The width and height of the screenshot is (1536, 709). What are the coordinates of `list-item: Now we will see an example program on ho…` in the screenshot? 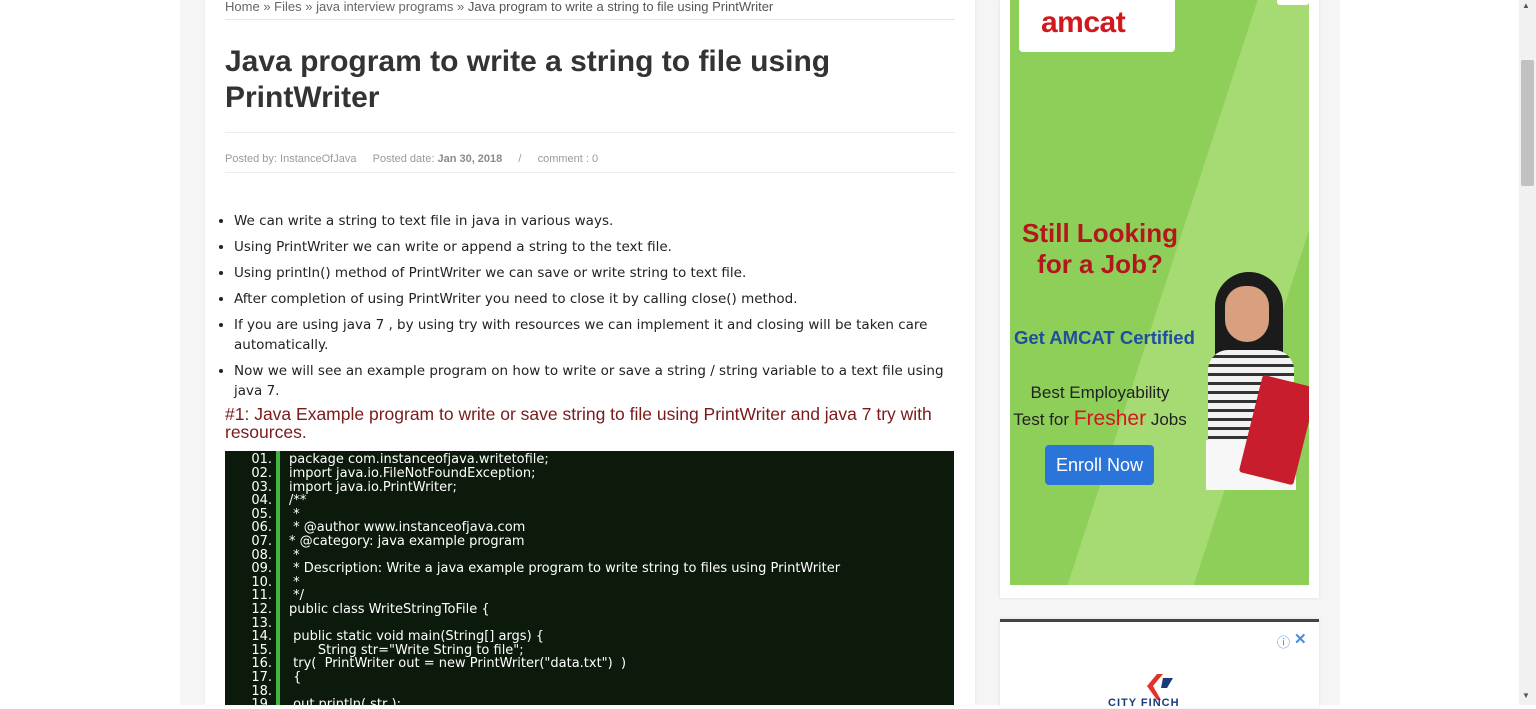 It's located at (601, 381).